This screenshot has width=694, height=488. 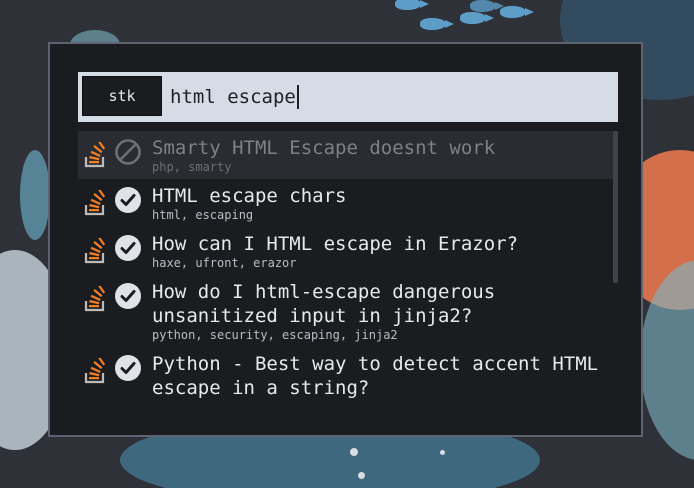 What do you see at coordinates (122, 96) in the screenshot?
I see `mode-badge: stk` at bounding box center [122, 96].